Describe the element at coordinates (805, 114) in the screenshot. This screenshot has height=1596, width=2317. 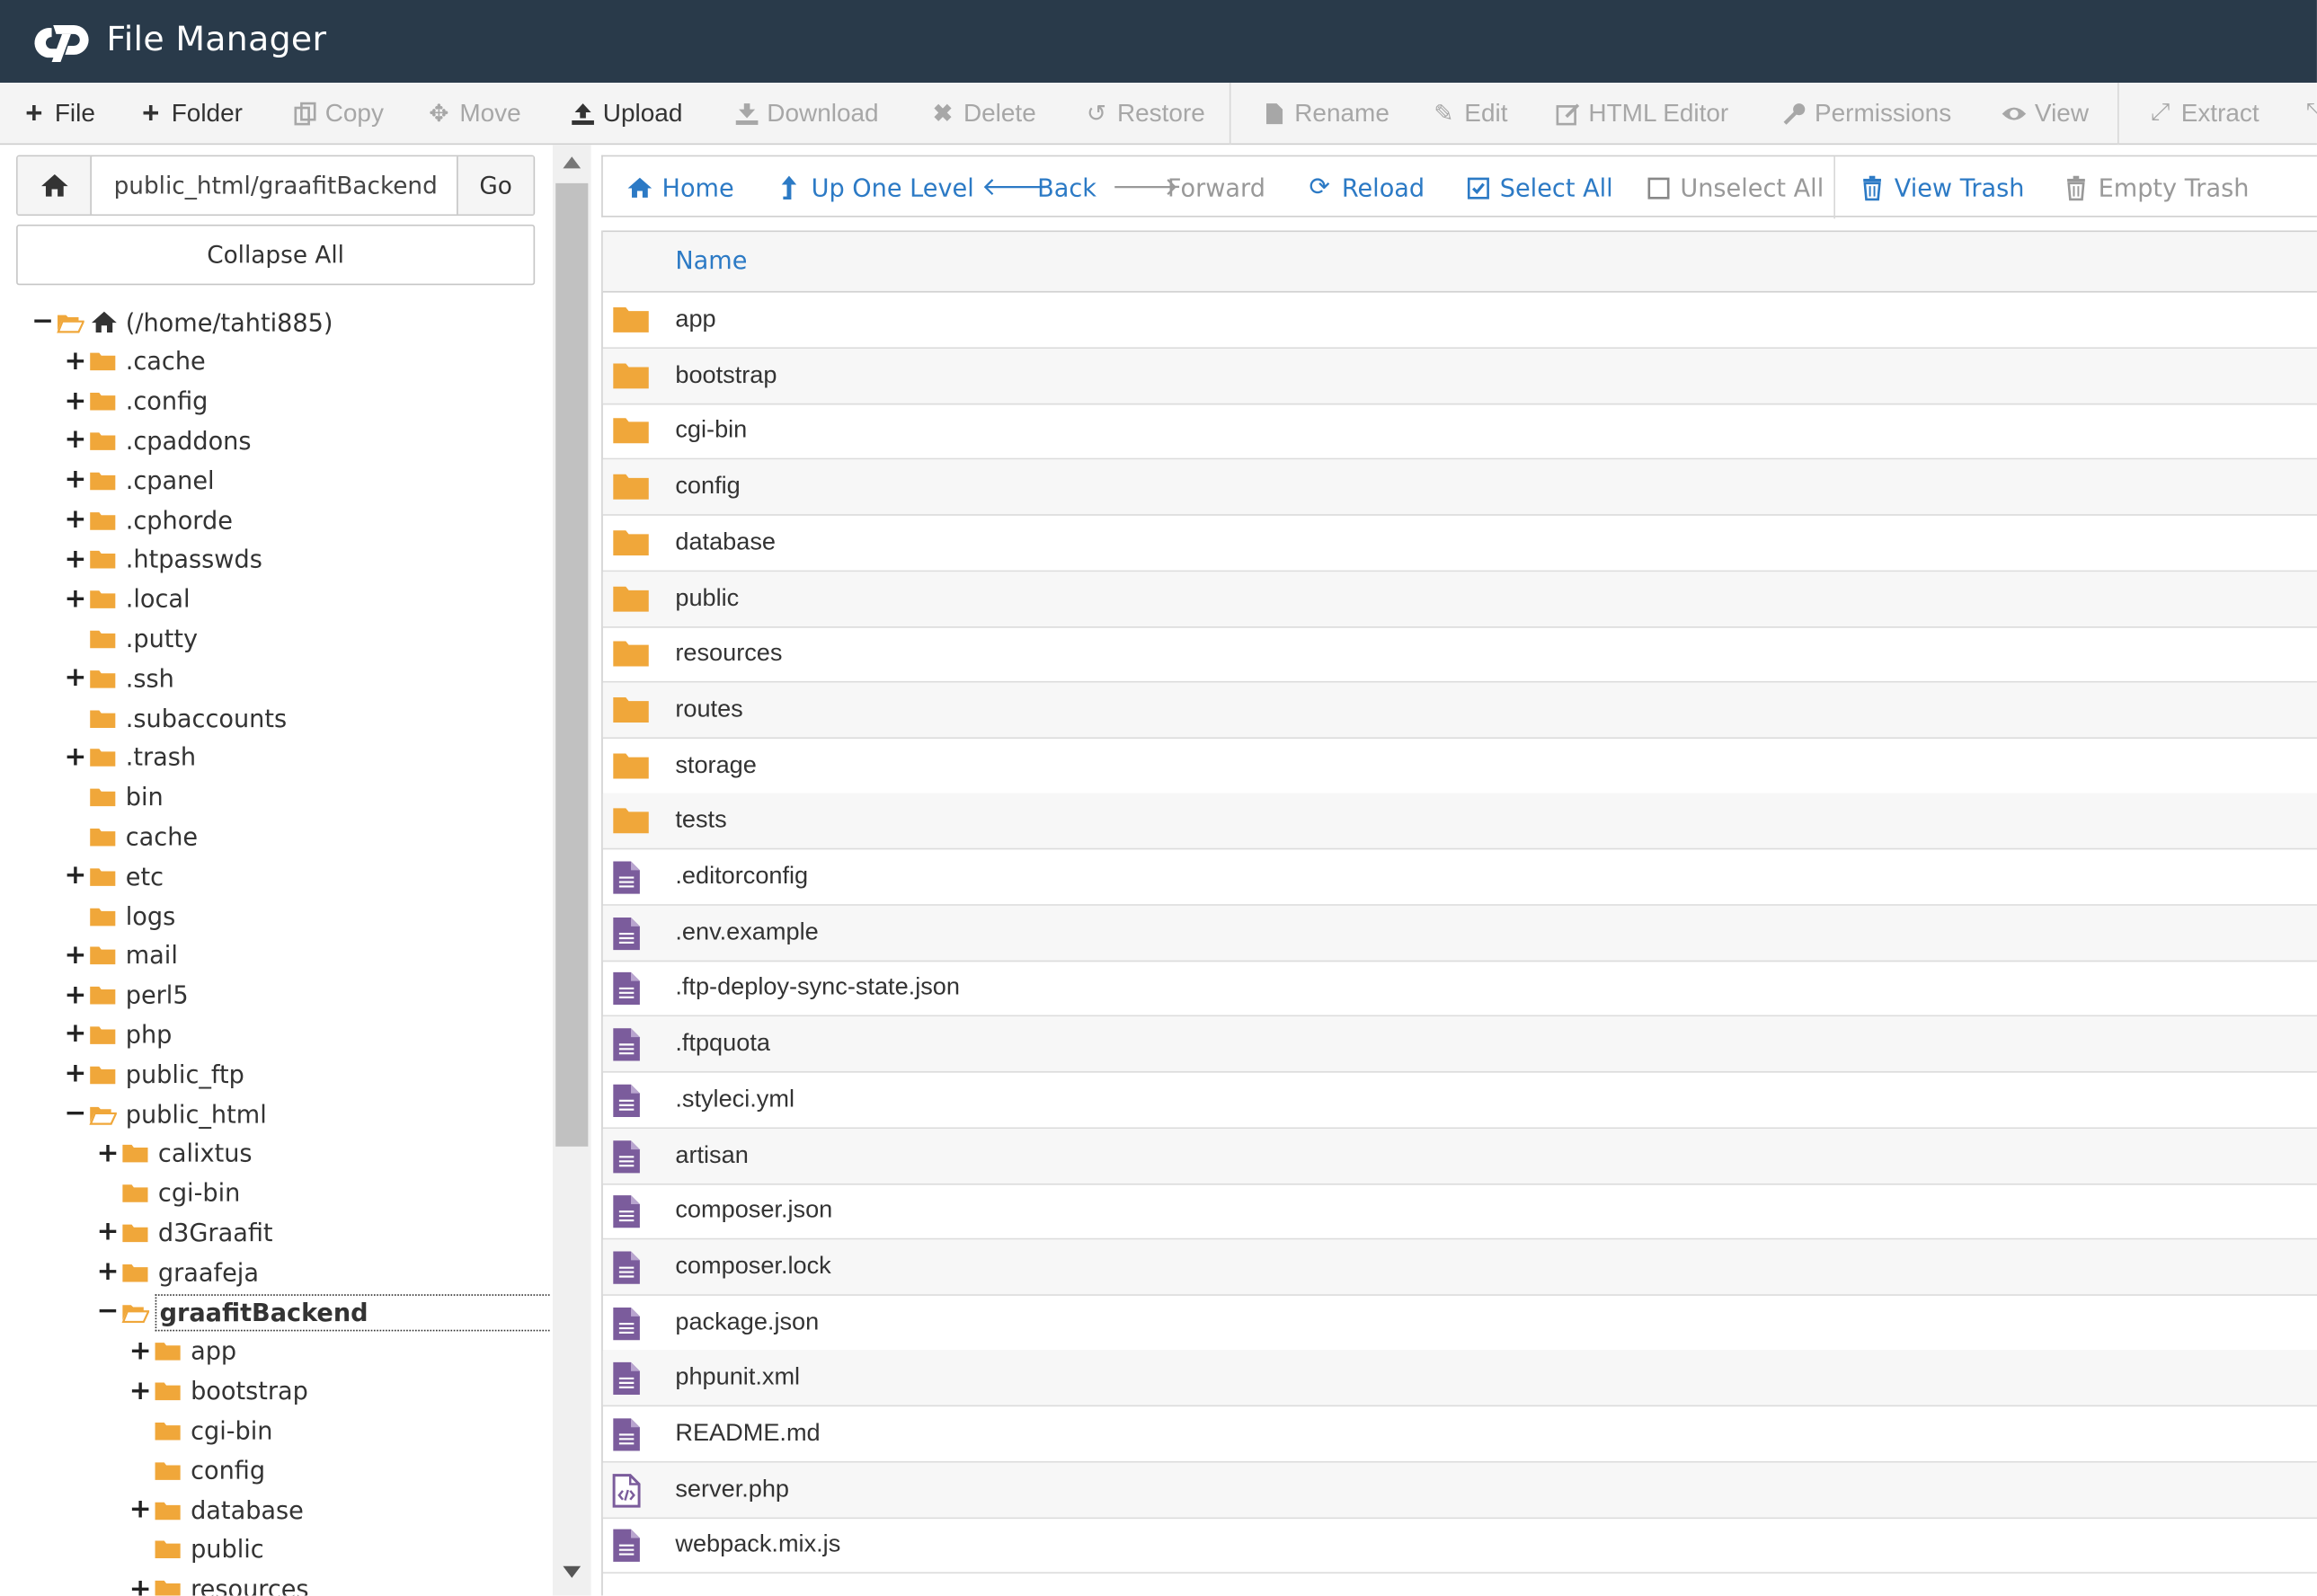
I see `download-button: Download` at that location.